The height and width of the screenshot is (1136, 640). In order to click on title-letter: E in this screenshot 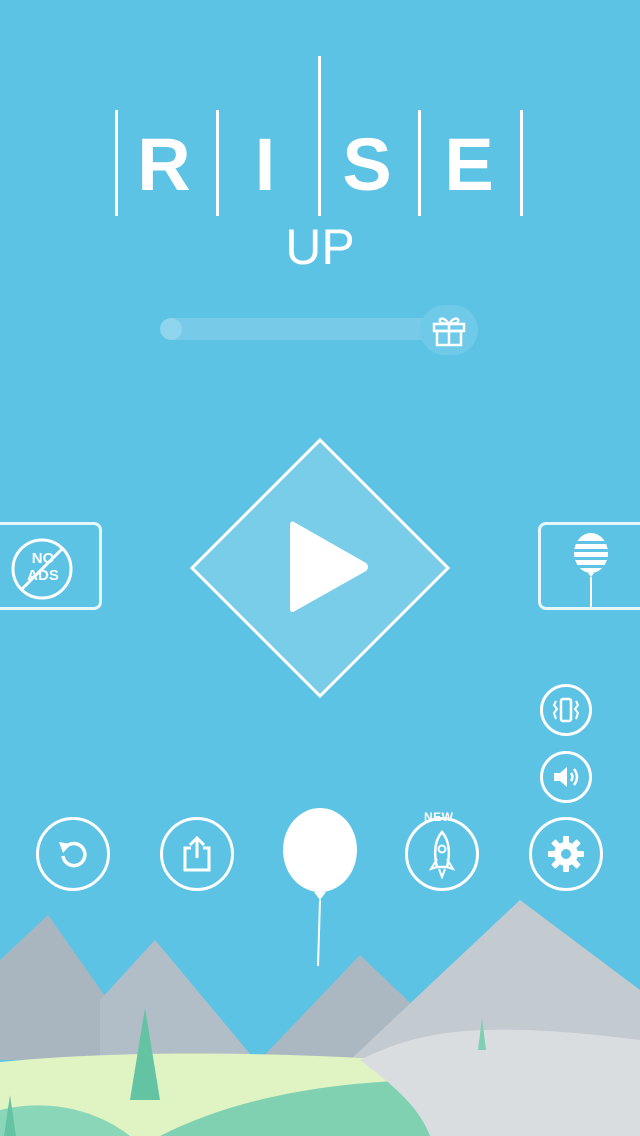, I will do `click(469, 164)`.